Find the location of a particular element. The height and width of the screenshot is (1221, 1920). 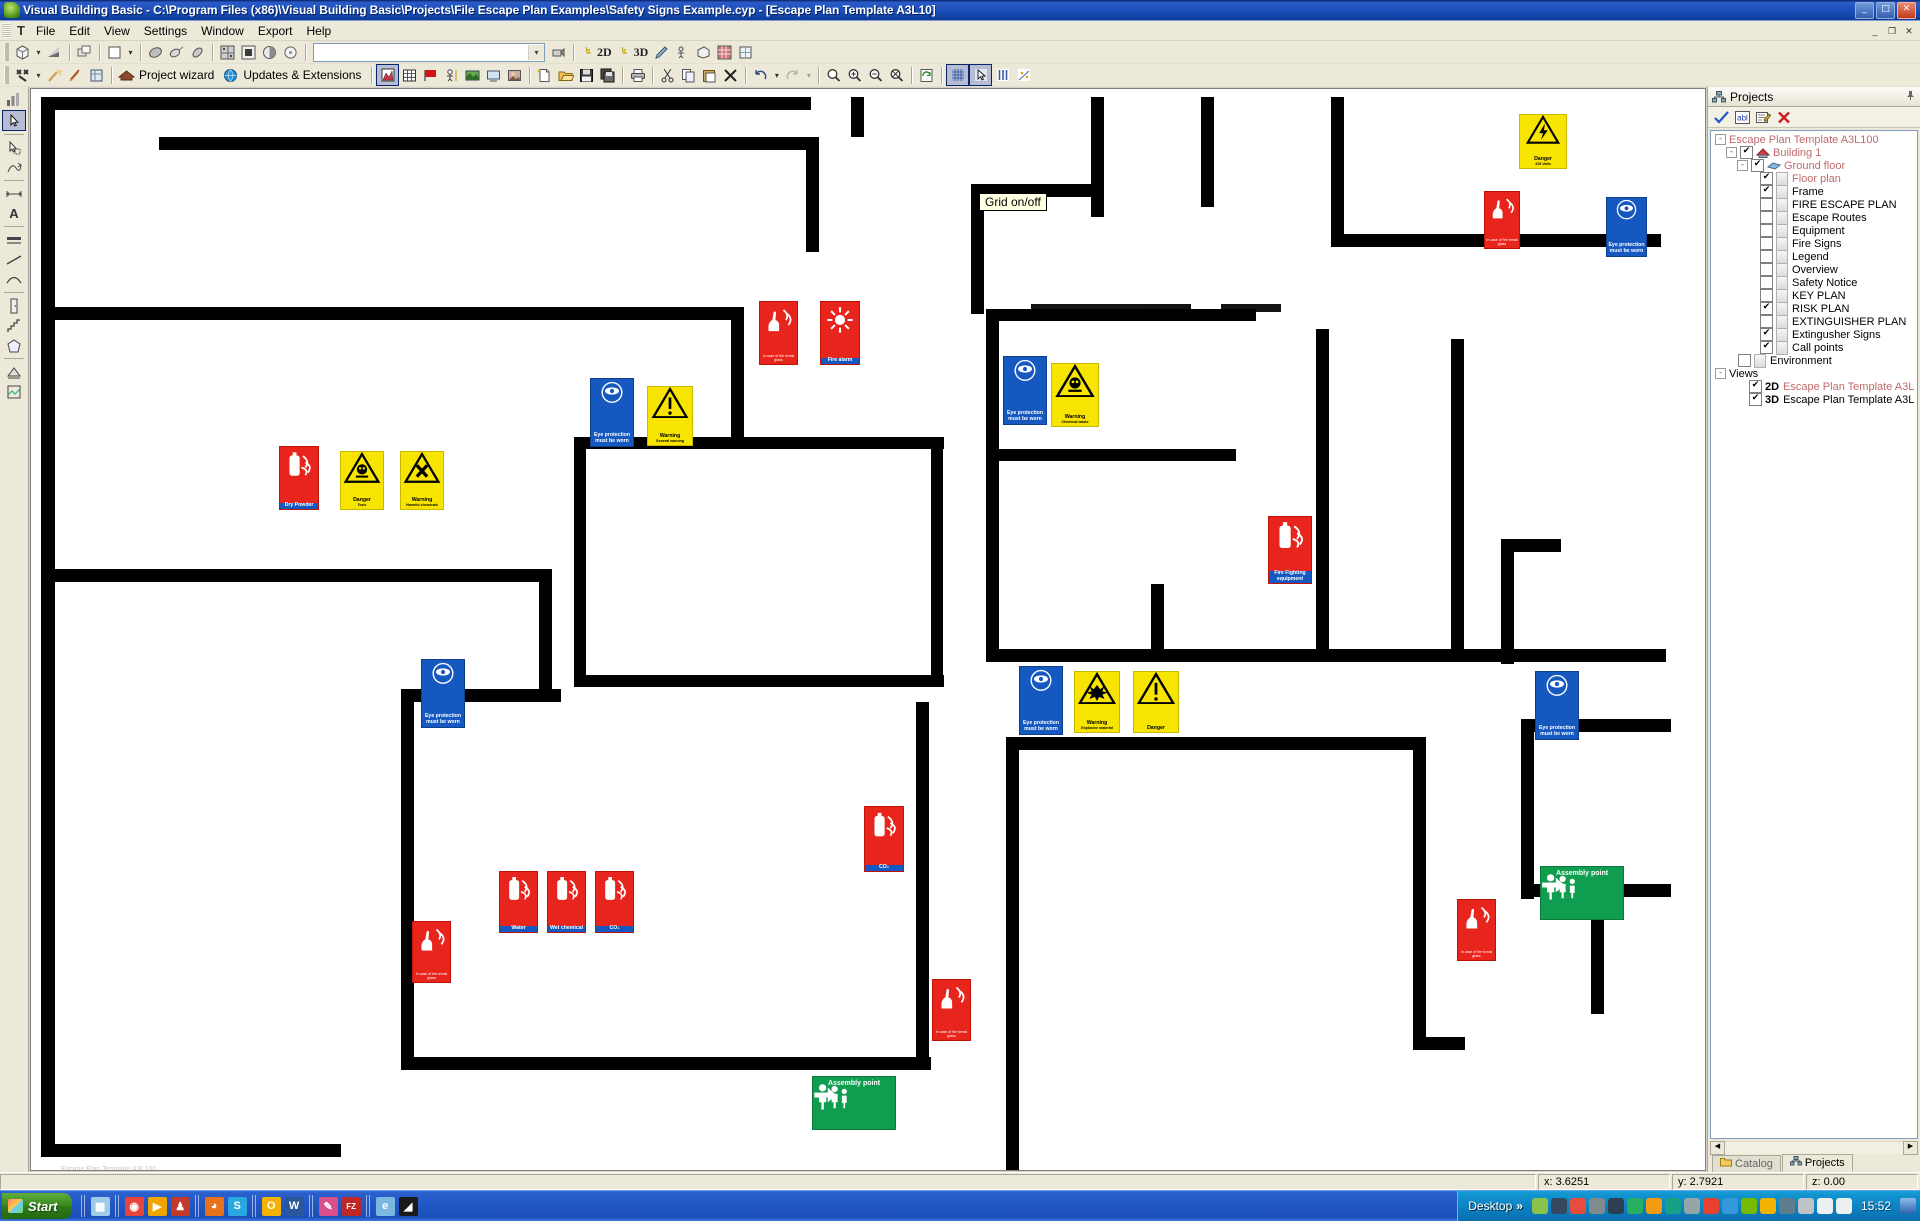

photo-icon is located at coordinates (514, 75).